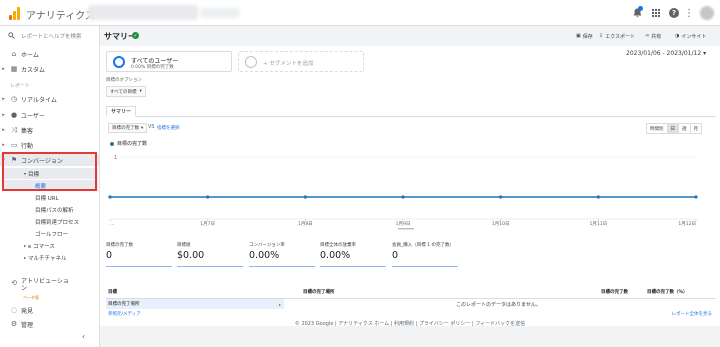  What do you see at coordinates (14, 129) in the screenshot?
I see `acquisition-icon: ⤨` at bounding box center [14, 129].